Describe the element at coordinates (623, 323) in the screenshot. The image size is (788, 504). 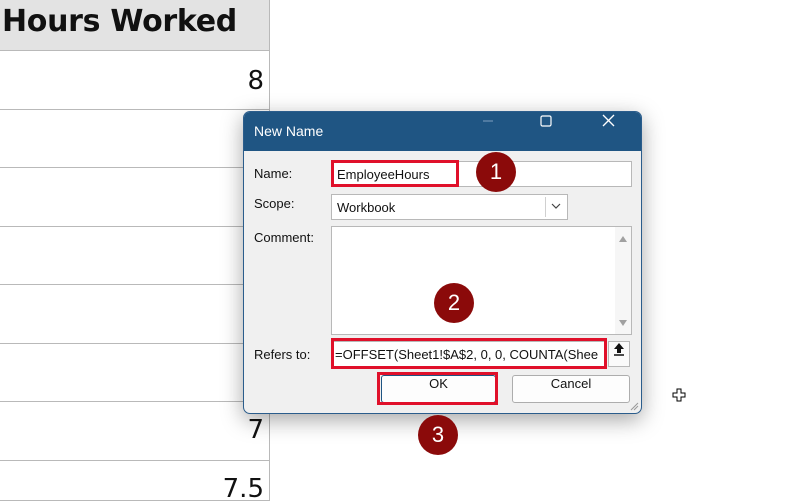
I see `scroll-down-icon` at that location.